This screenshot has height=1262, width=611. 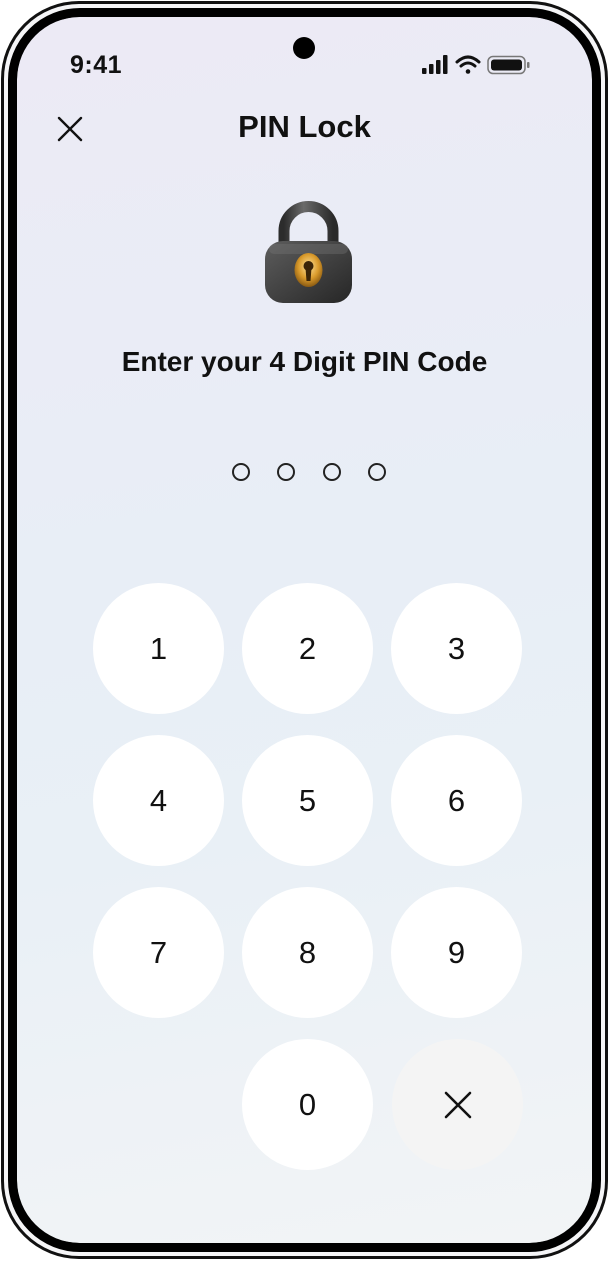 I want to click on page-title: PIN Lock, so click(x=304, y=126).